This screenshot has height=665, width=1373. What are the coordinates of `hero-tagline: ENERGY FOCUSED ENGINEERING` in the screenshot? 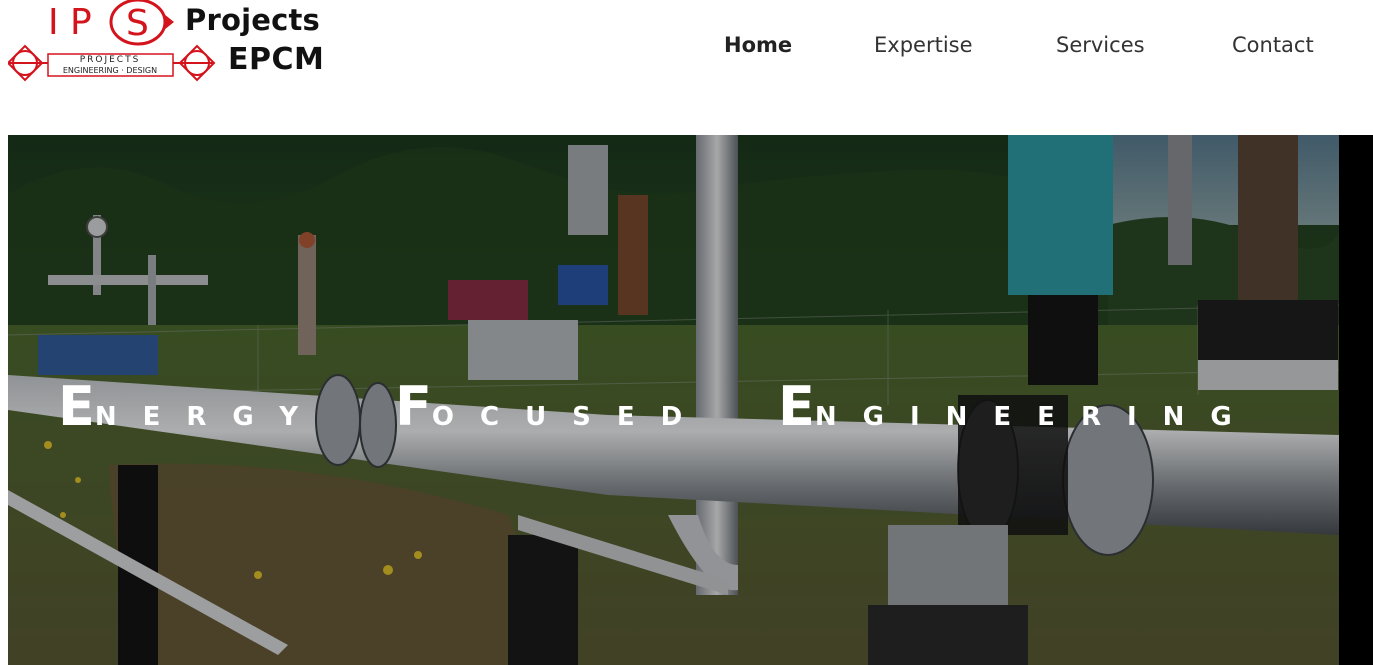 It's located at (673, 410).